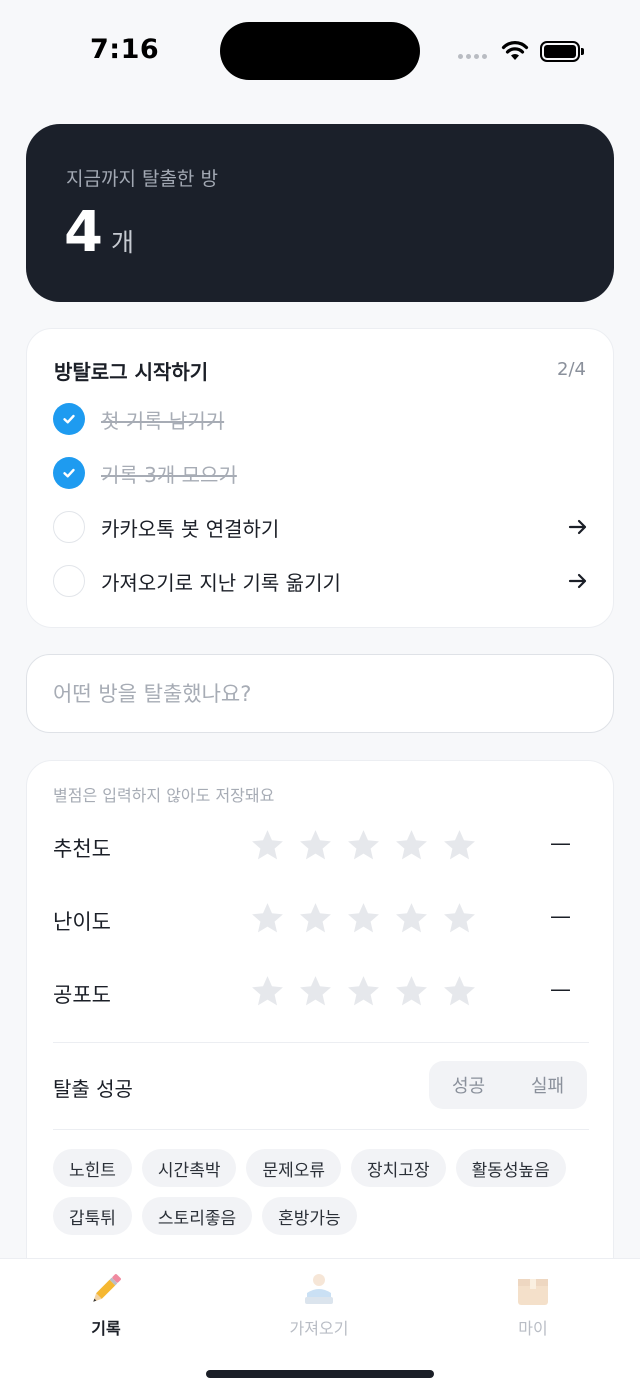 This screenshot has height=1391, width=640. I want to click on tag-chip: 문제오류, so click(294, 1168).